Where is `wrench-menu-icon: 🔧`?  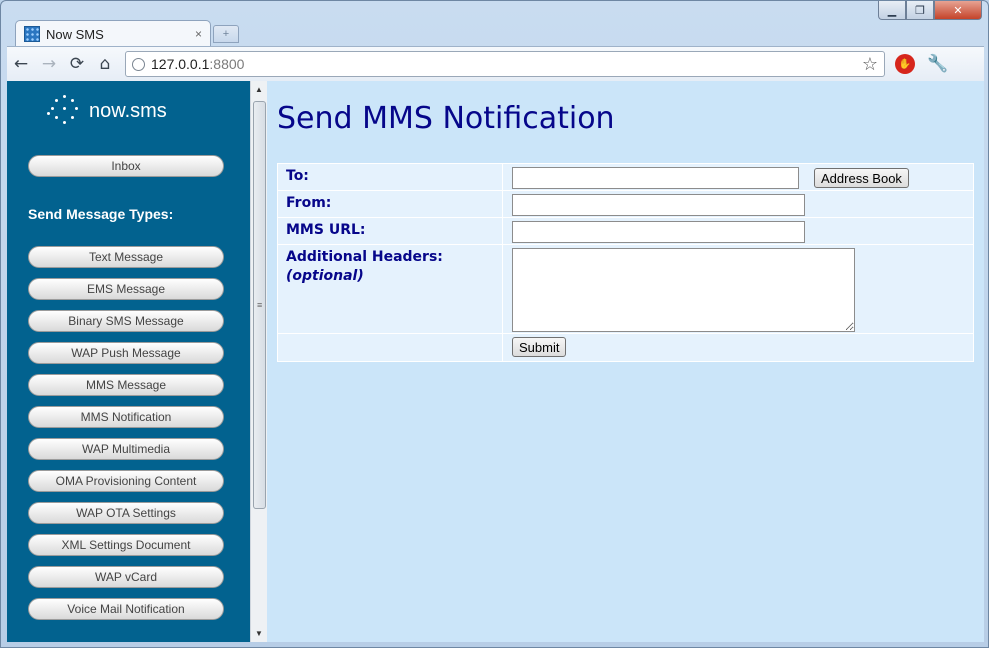 wrench-menu-icon: 🔧 is located at coordinates (937, 64).